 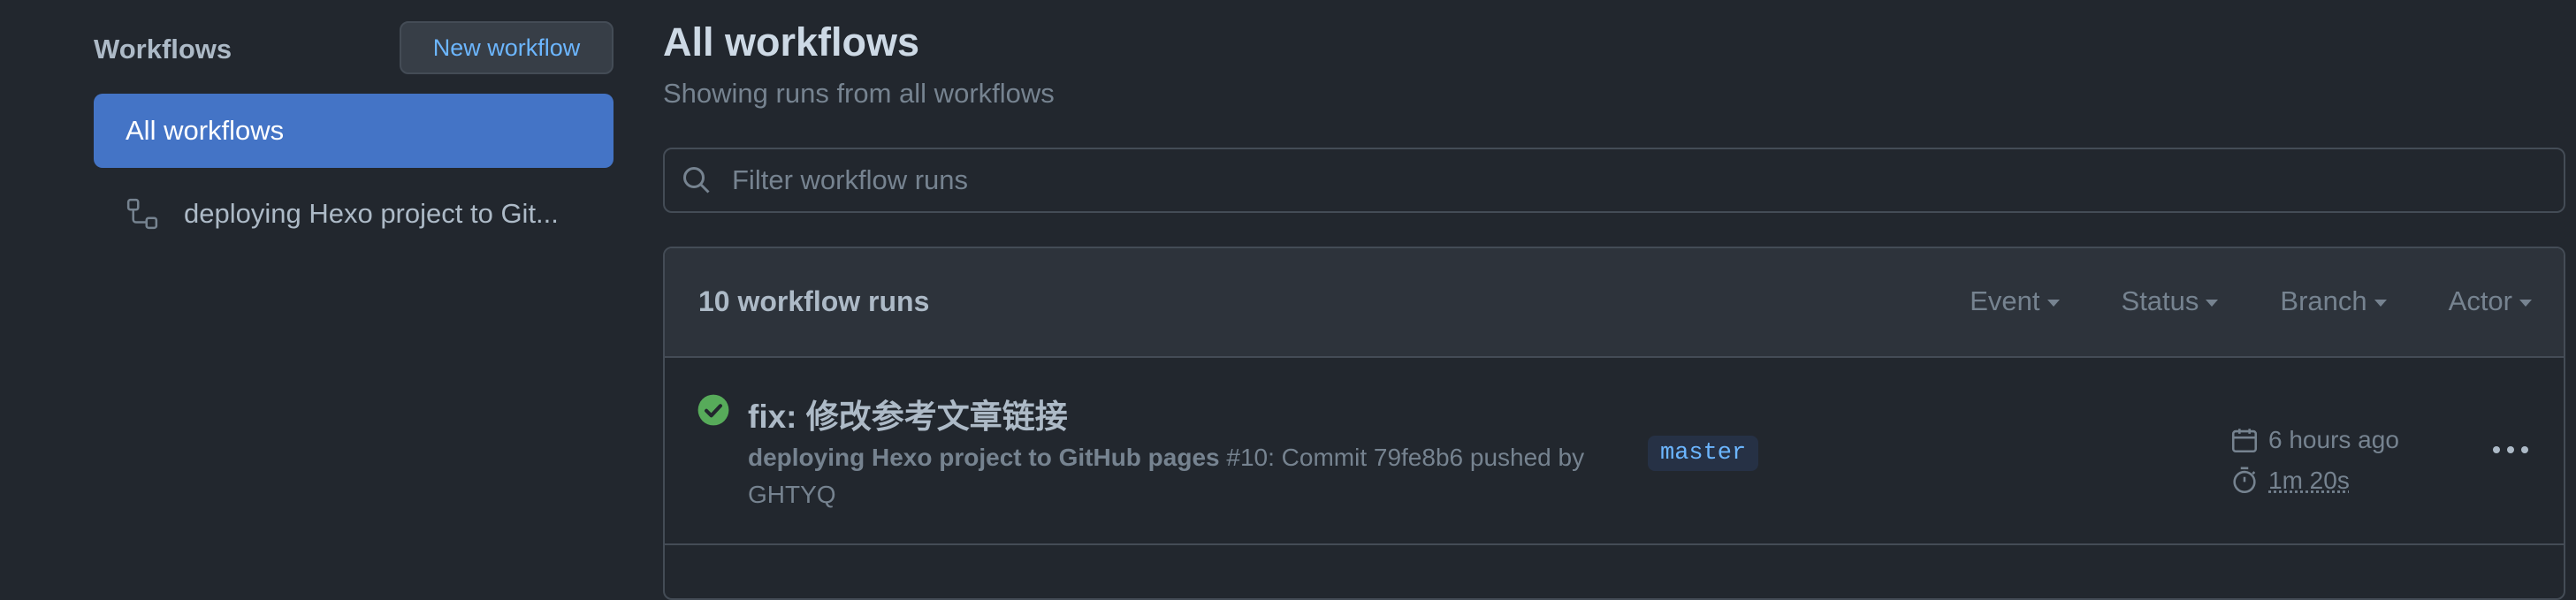 I want to click on page-title: All workflows, so click(x=791, y=42).